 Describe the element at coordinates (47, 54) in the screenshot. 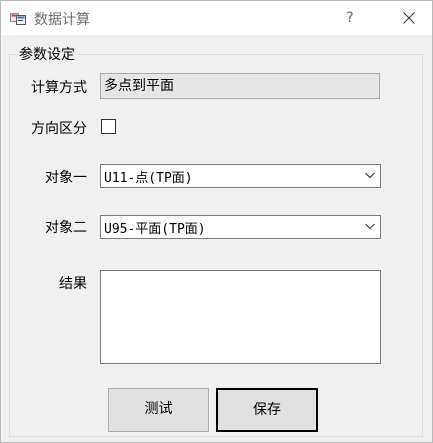

I see `group-title: 参数设定` at that location.